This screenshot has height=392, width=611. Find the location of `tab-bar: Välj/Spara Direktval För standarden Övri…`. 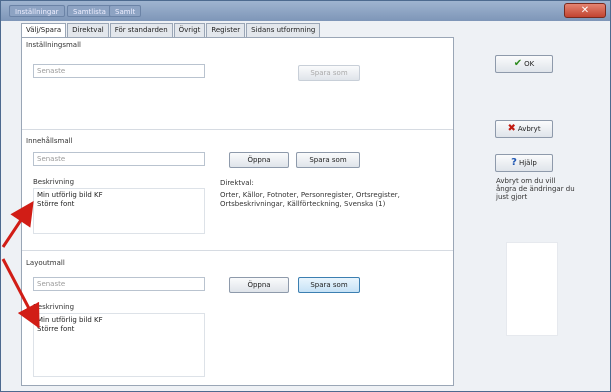

tab-bar: Välj/Spara Direktval För standarden Övri… is located at coordinates (171, 30).